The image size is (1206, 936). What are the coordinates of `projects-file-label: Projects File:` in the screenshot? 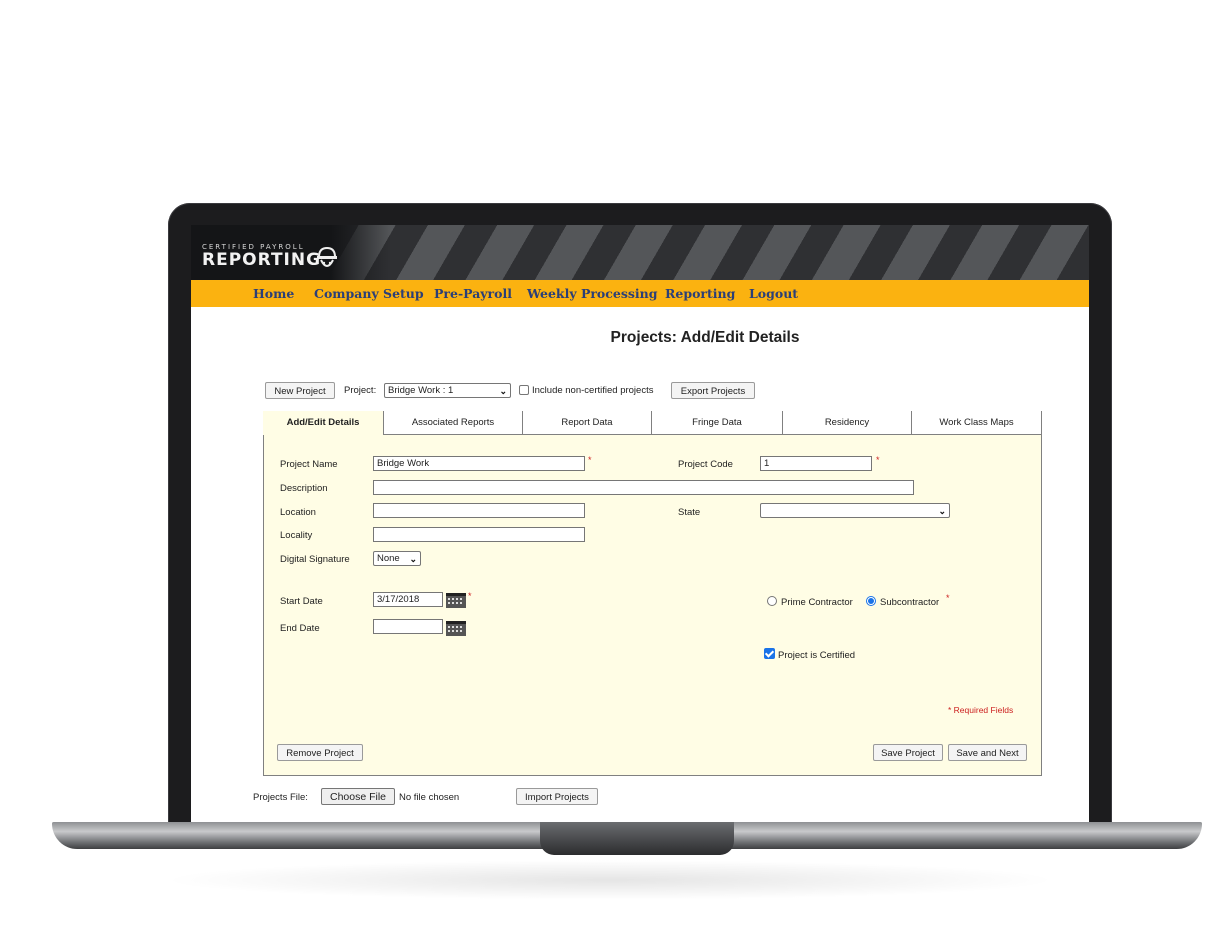 It's located at (280, 797).